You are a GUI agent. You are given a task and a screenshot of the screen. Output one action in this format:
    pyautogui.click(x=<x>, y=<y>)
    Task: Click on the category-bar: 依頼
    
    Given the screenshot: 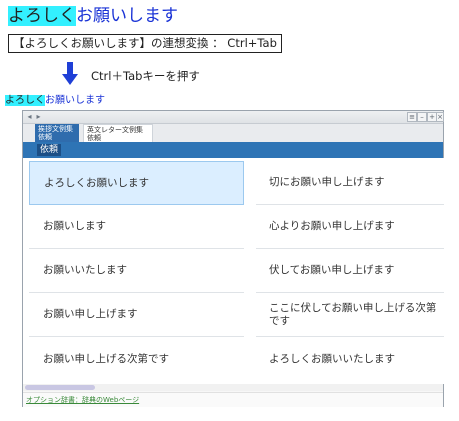 What is the action you would take?
    pyautogui.click(x=233, y=150)
    